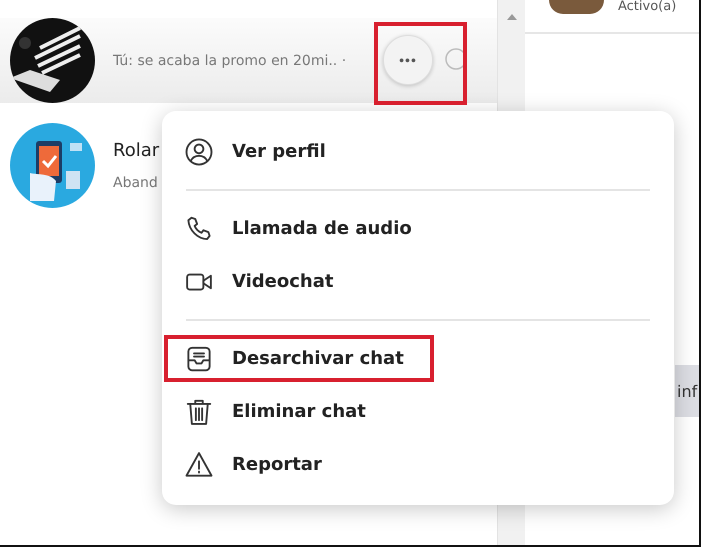 This screenshot has width=701, height=547. What do you see at coordinates (511, 17) in the screenshot?
I see `scroll-up-icon` at bounding box center [511, 17].